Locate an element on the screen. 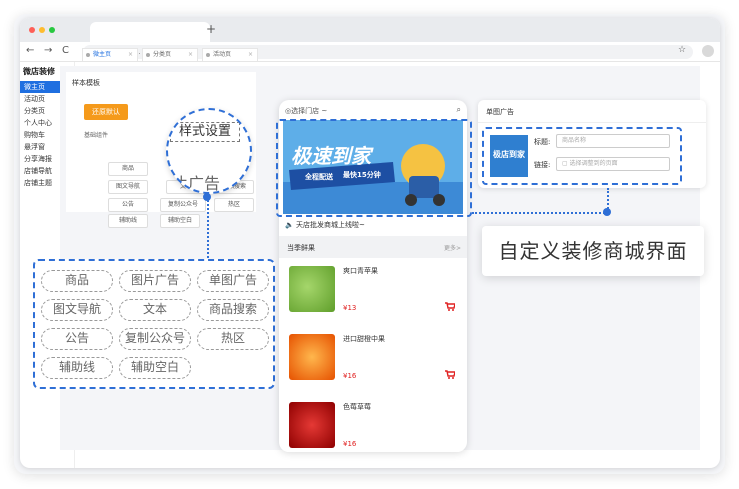 This screenshot has width=739, height=489. product-card: 色莓草莓 ¥16 is located at coordinates (372, 424).